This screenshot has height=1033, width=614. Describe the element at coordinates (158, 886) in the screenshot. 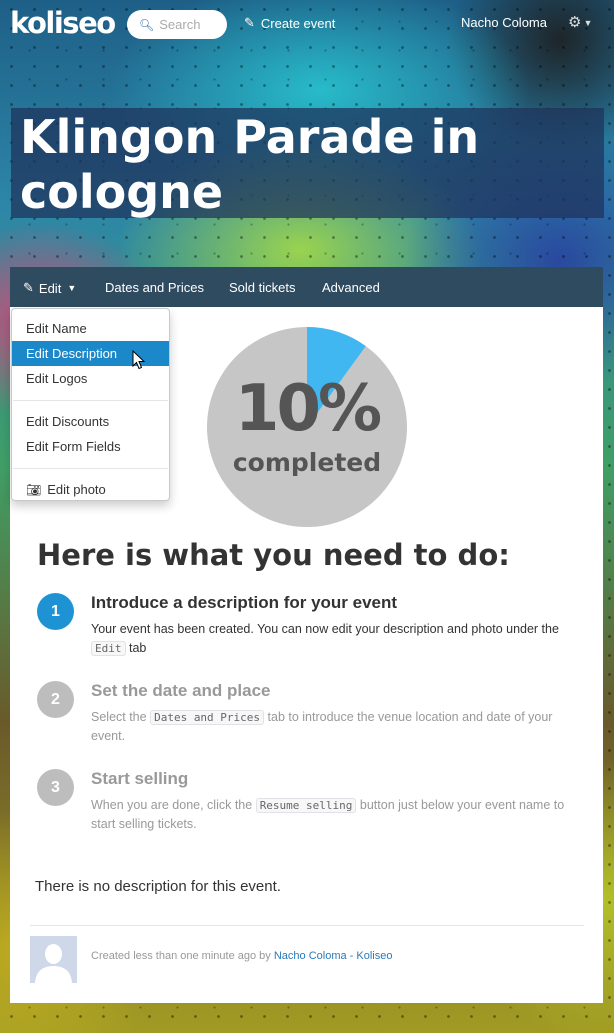

I see `event-description-empty: There is no description for this event.` at that location.